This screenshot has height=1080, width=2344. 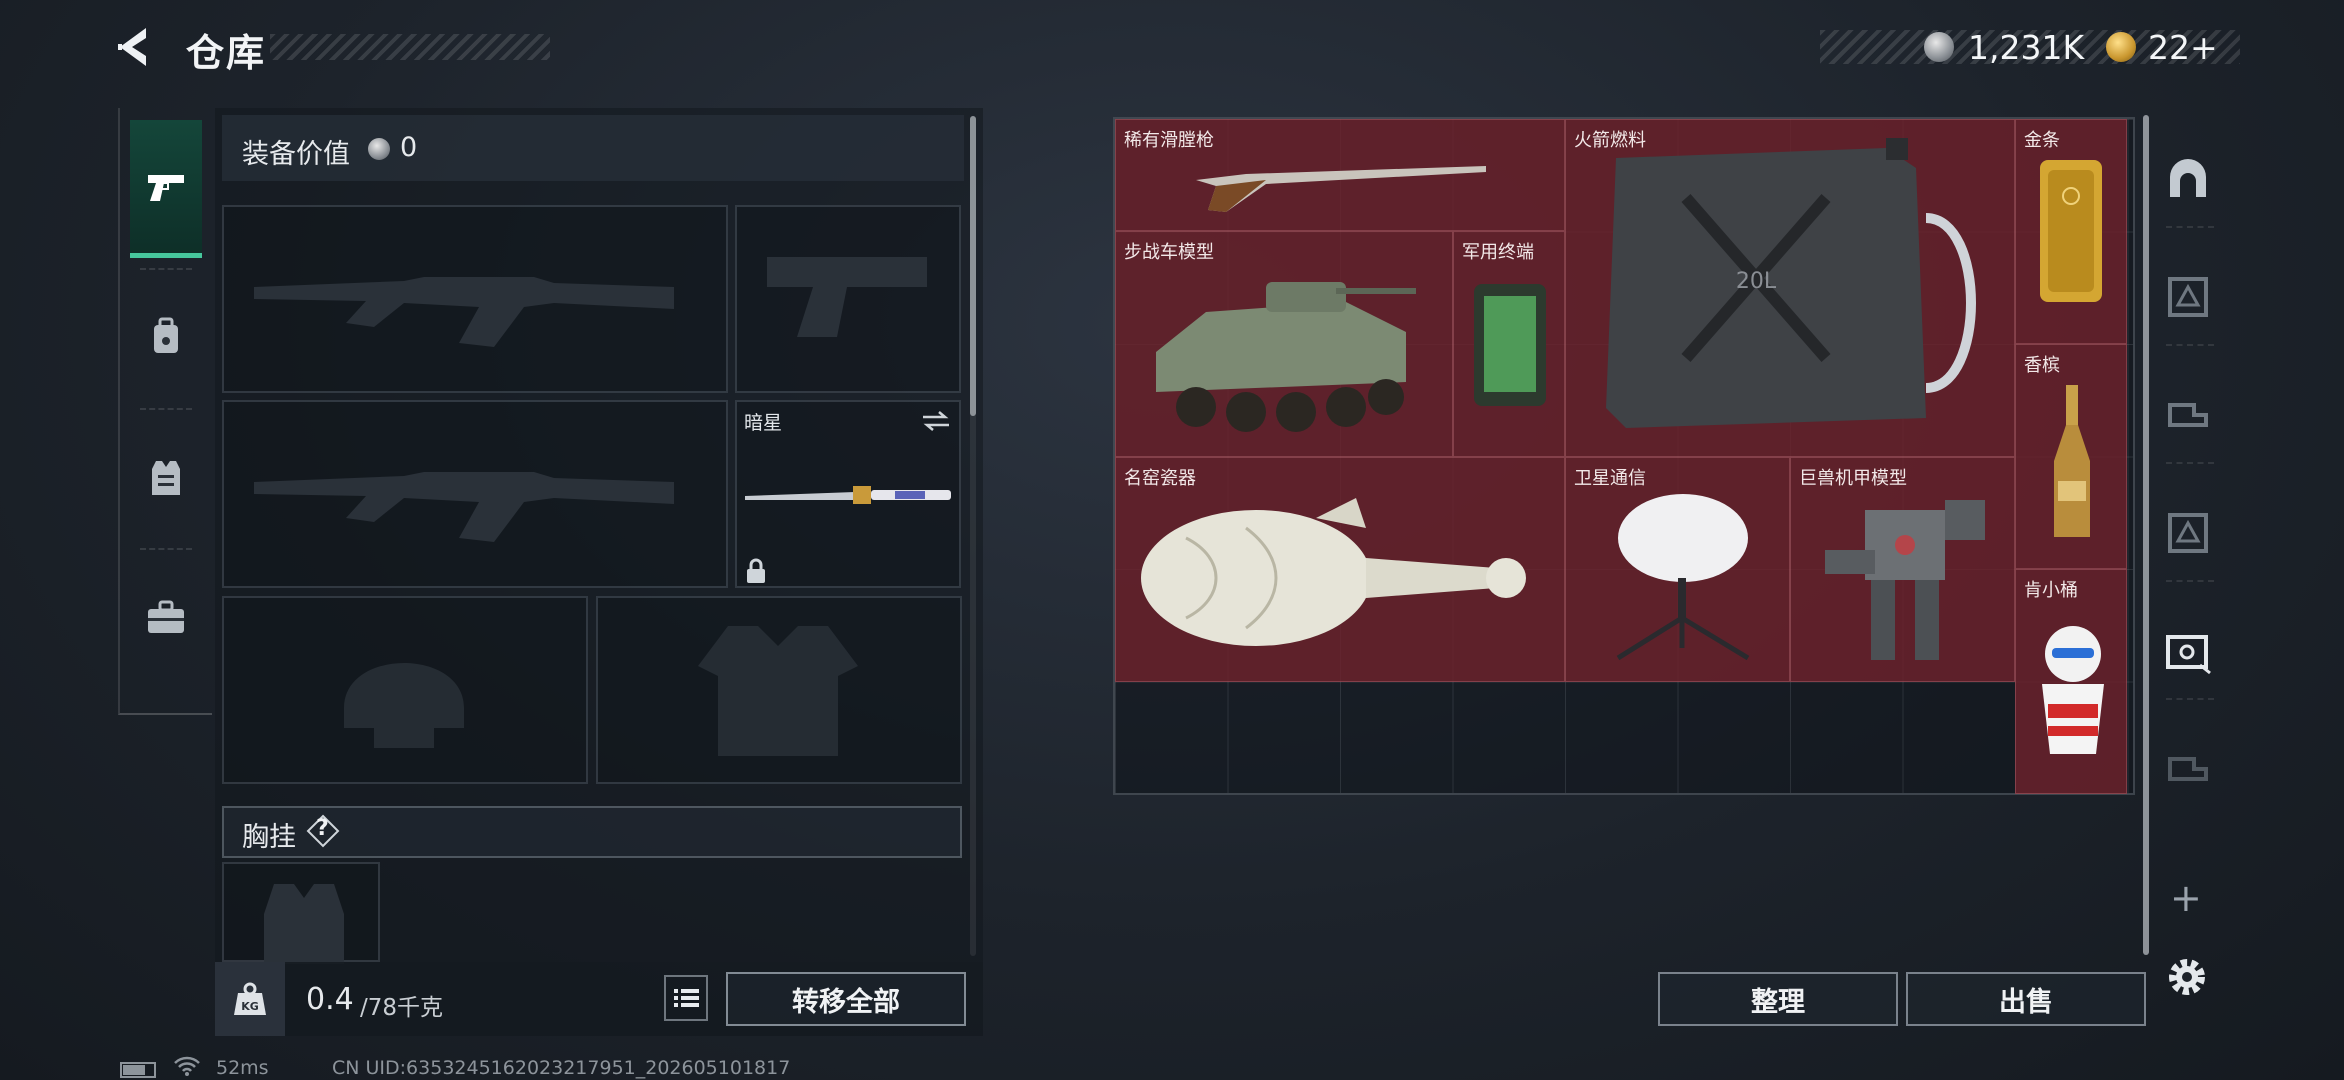 I want to click on help-glyph: ?, so click(x=322, y=828).